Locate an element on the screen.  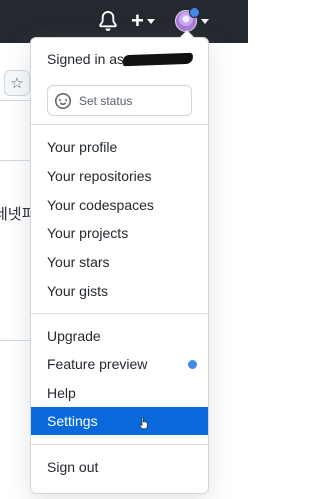
menu-item-feature-preview: Feature preview is located at coordinates (119, 364).